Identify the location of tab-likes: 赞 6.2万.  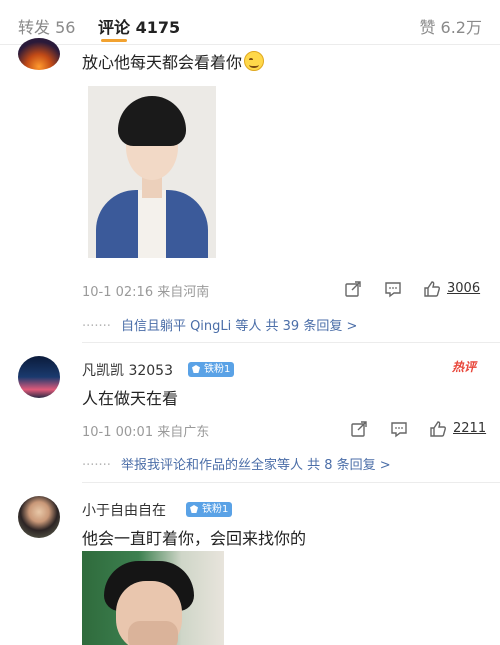
(450, 26).